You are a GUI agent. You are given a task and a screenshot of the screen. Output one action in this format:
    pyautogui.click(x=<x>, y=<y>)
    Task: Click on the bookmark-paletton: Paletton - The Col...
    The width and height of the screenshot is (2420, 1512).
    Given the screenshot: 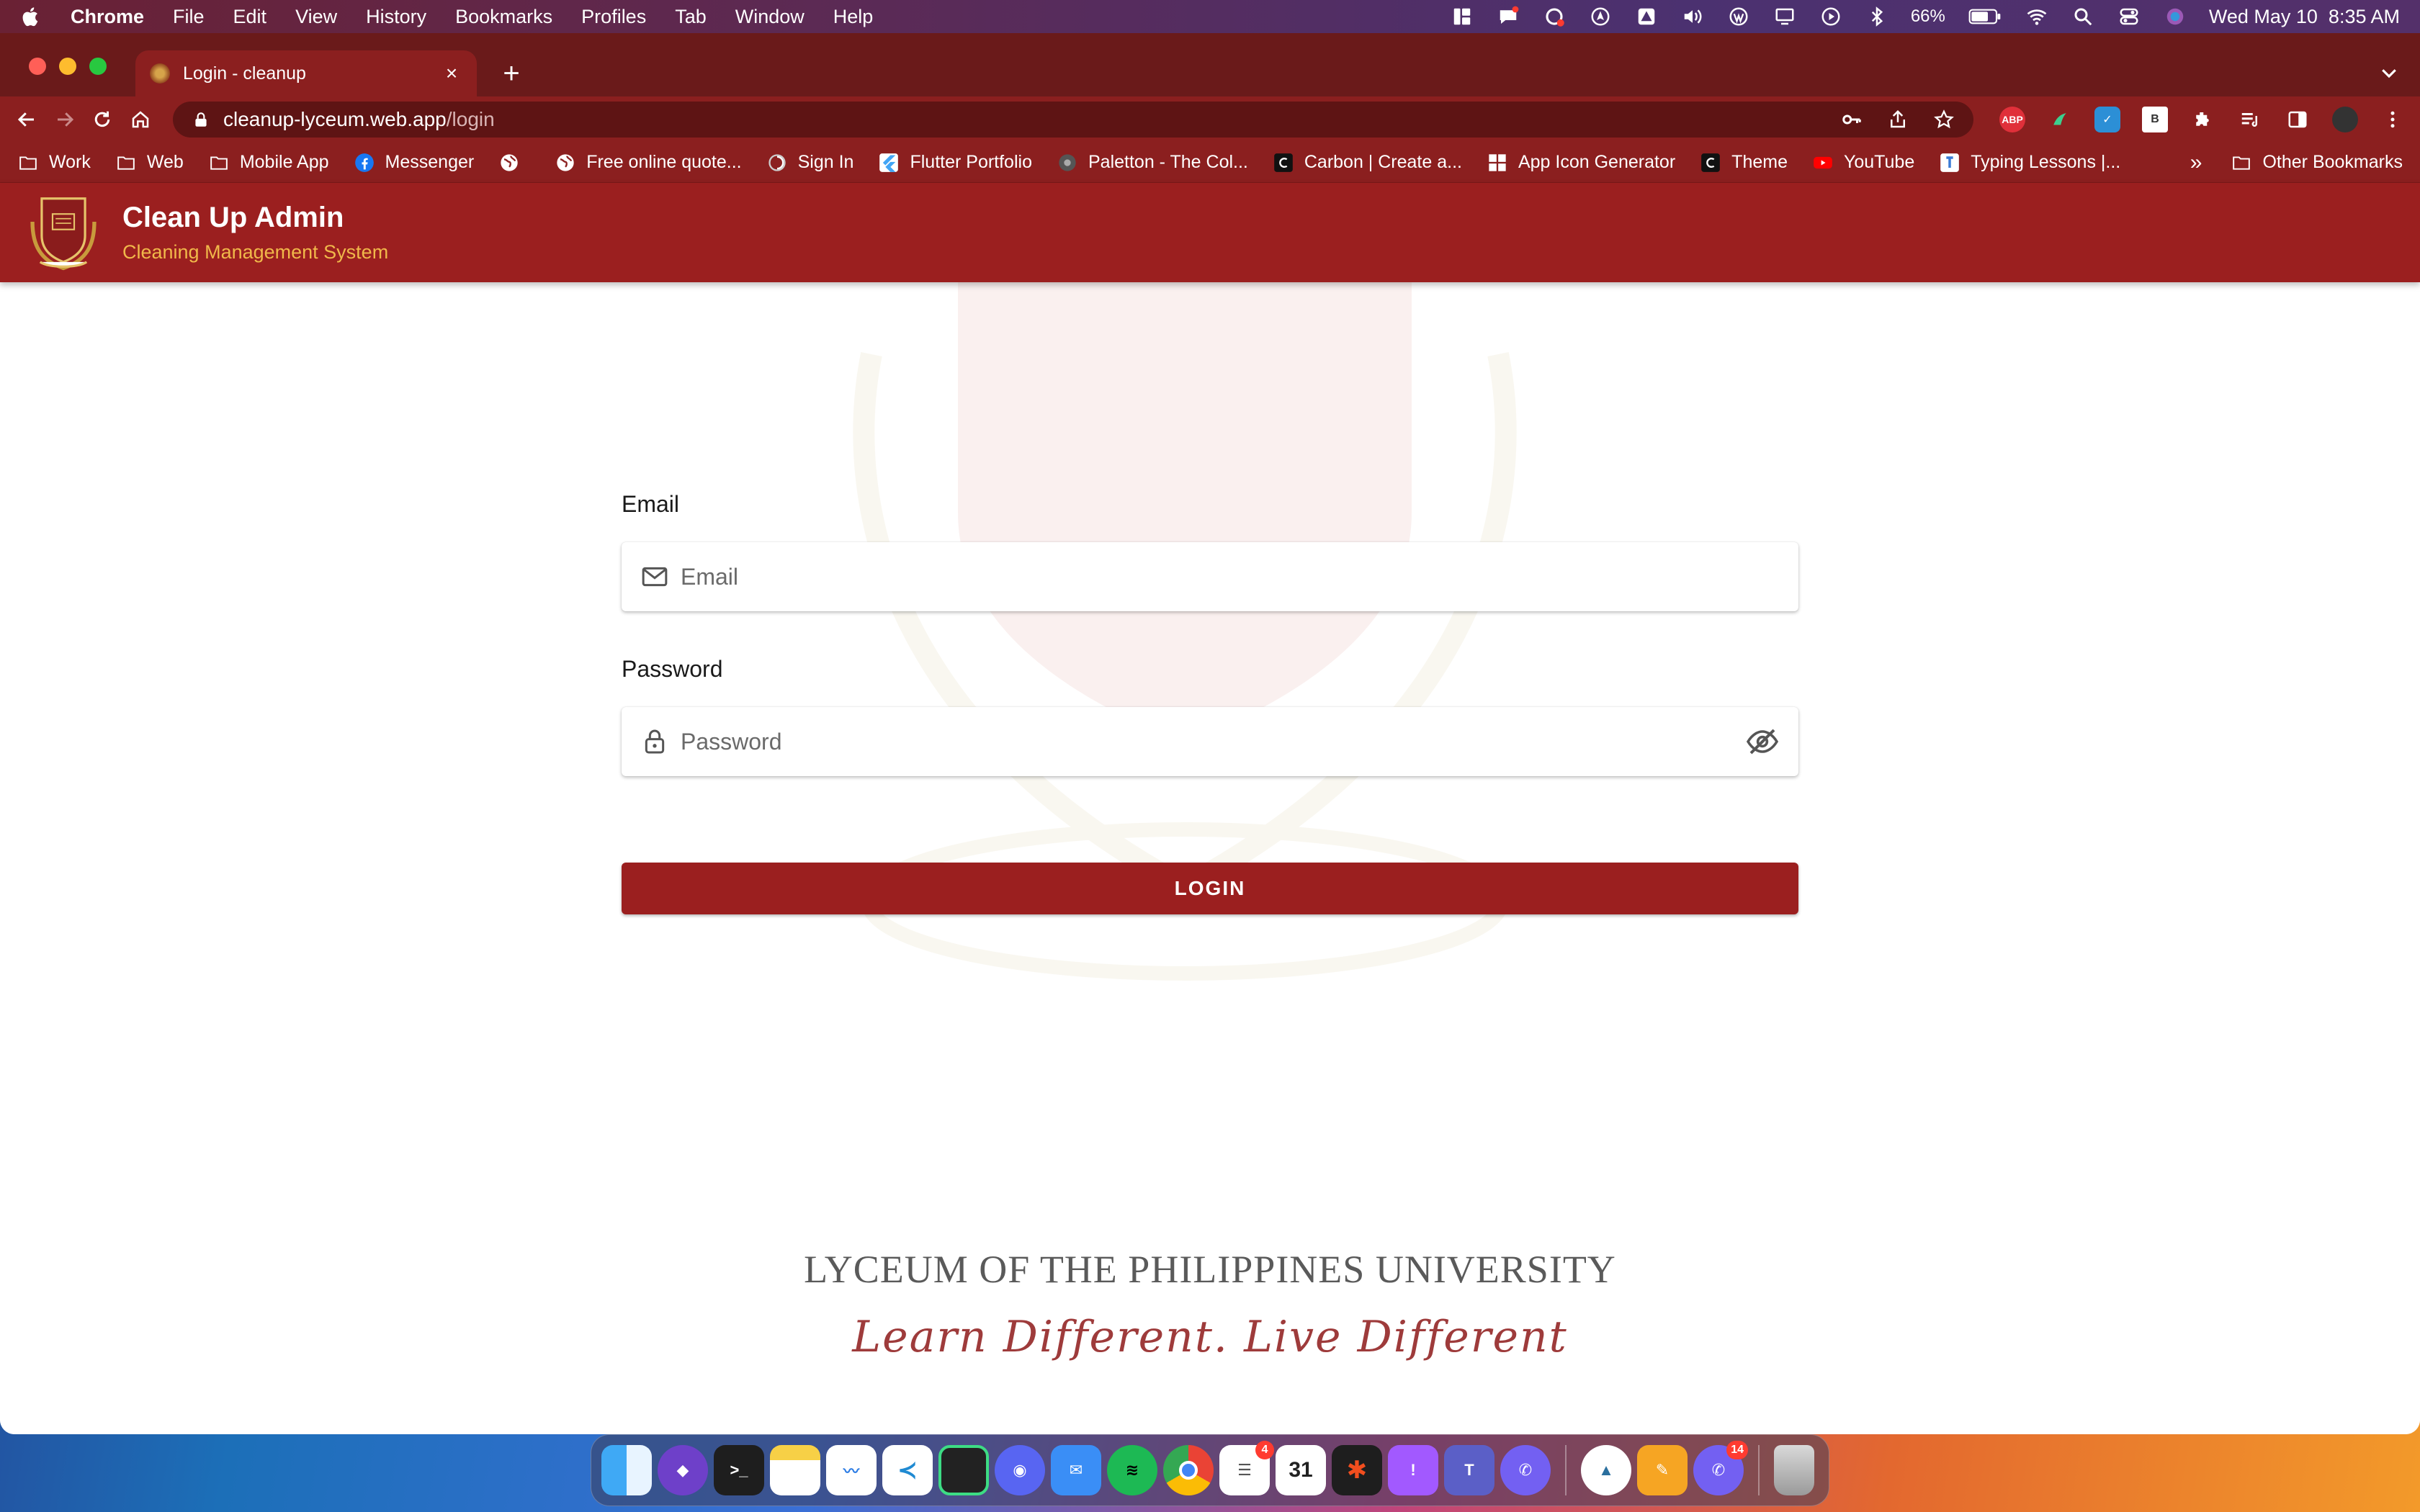 What is the action you would take?
    pyautogui.click(x=1152, y=162)
    